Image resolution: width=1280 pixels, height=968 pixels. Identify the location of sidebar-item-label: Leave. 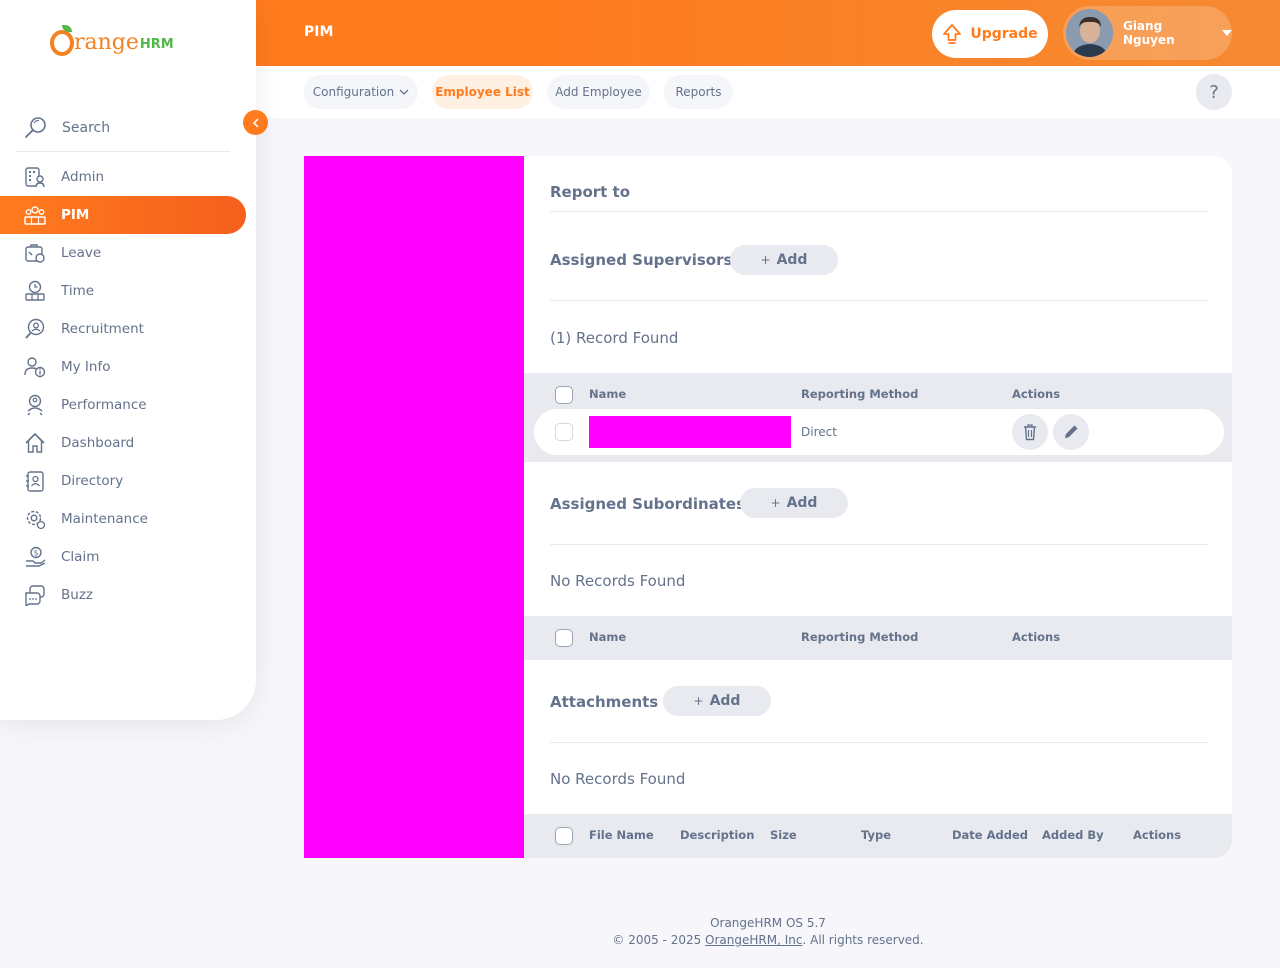
(81, 253).